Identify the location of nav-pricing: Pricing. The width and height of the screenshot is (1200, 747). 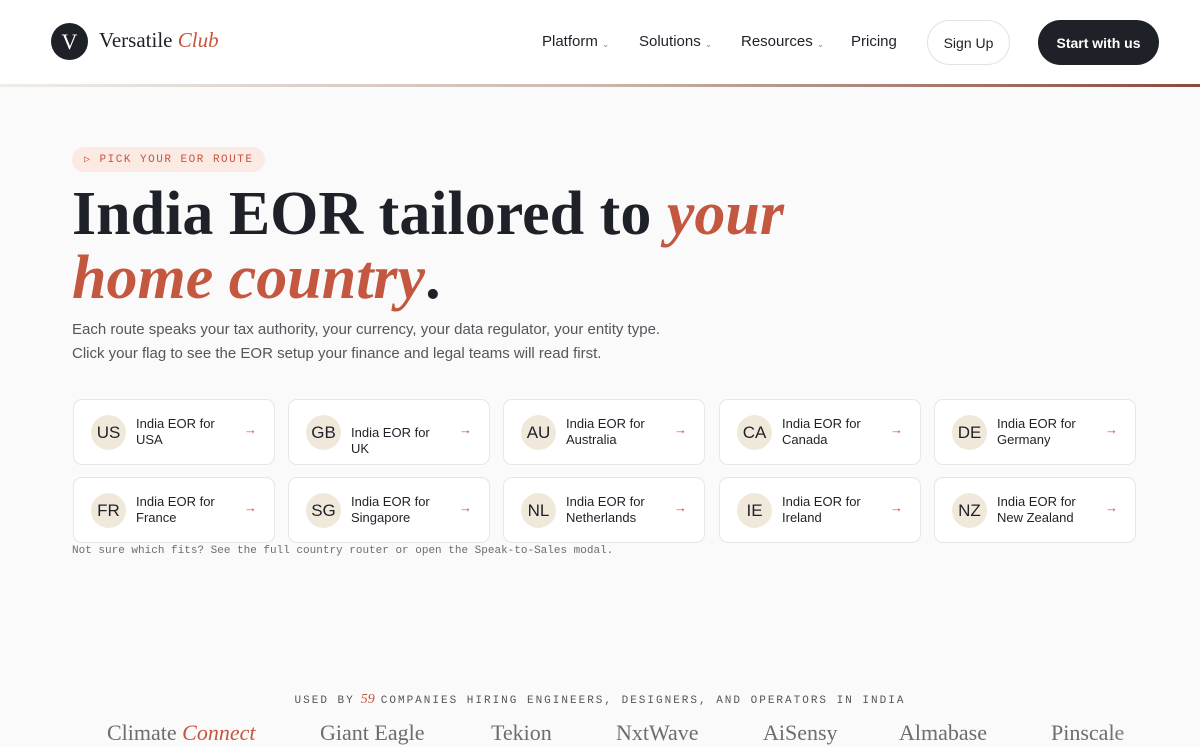
(874, 41).